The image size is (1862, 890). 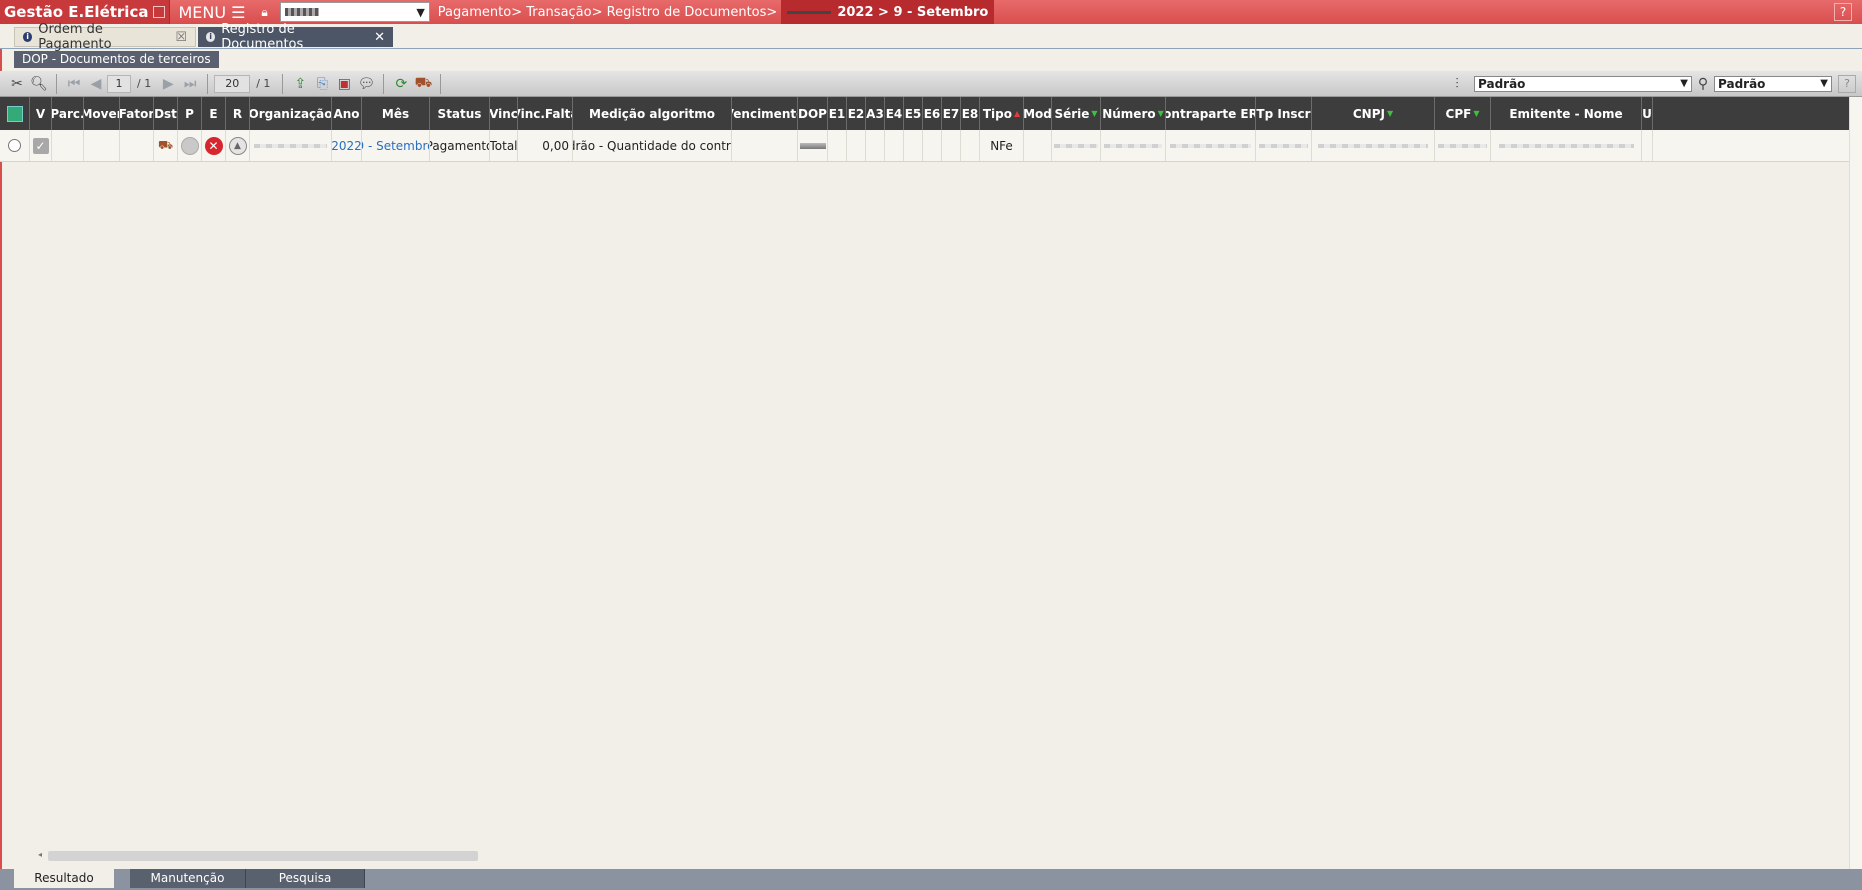 What do you see at coordinates (366, 84) in the screenshot?
I see `comment-icon: 💬︎` at bounding box center [366, 84].